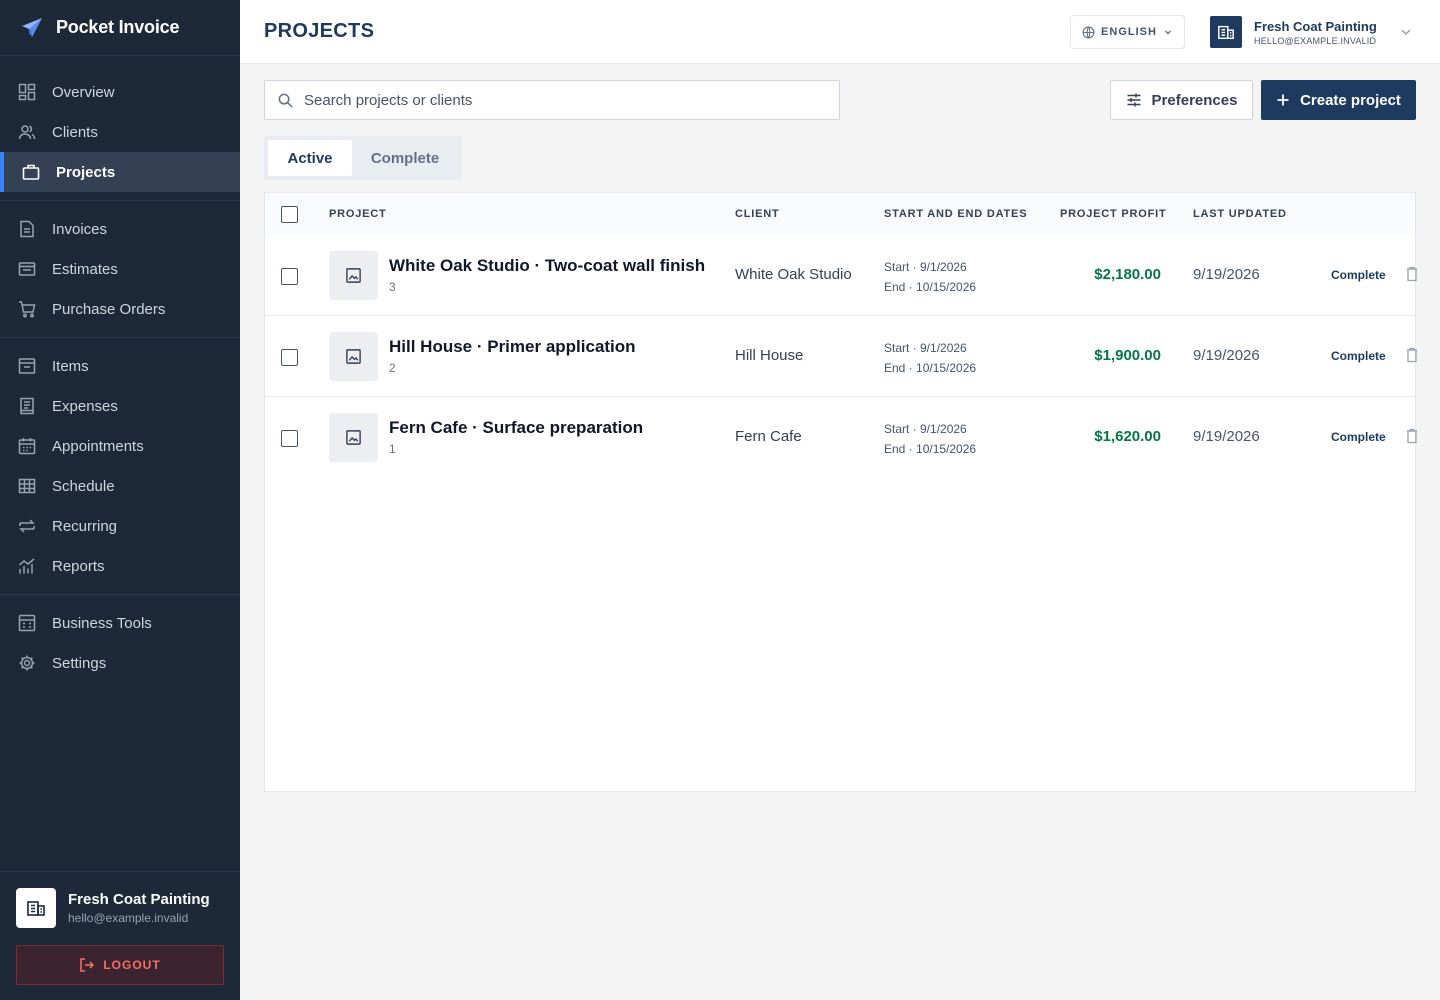 This screenshot has height=1000, width=1440. Describe the element at coordinates (1113, 214) in the screenshot. I see `column-header-profit: PROJECT PROFIT` at that location.